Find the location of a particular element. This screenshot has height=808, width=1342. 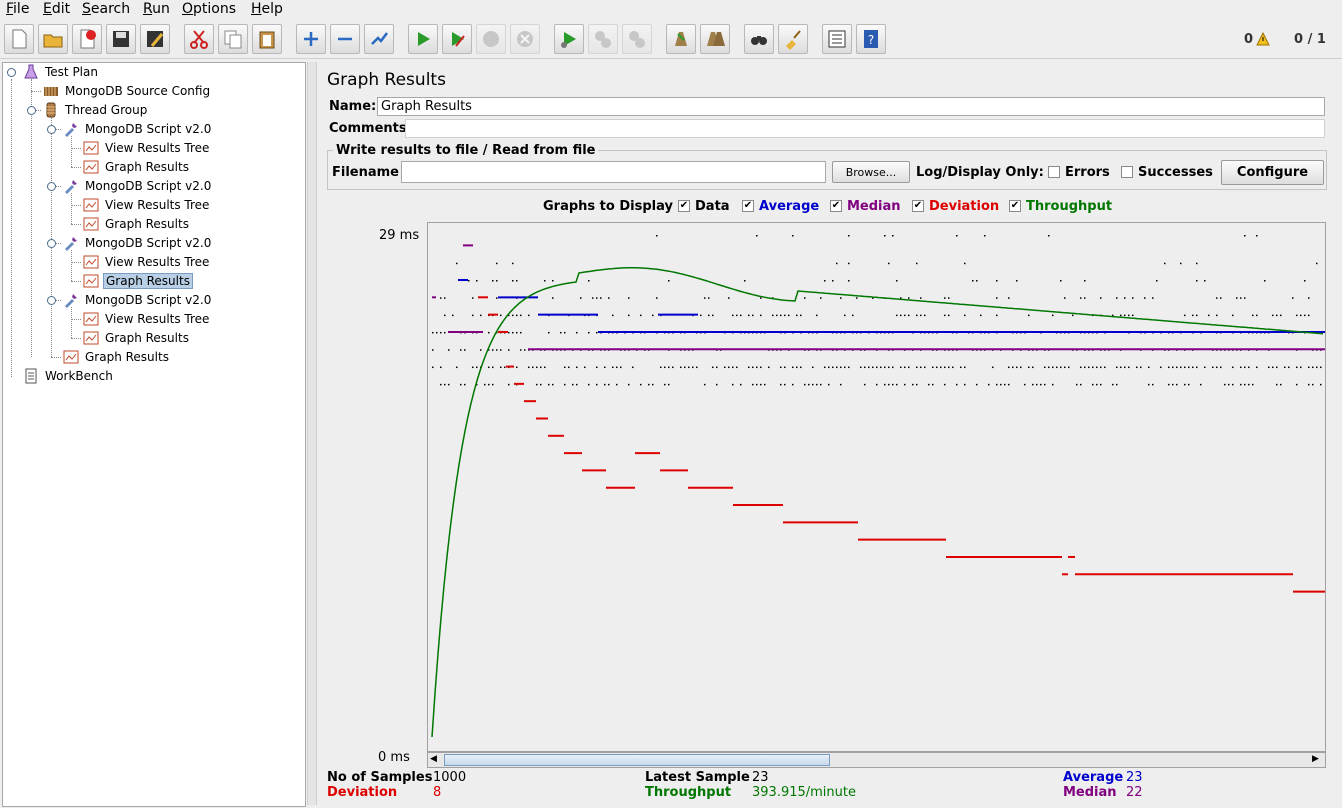

tree-node-thread-group: Thread Group is located at coordinates (96, 110).